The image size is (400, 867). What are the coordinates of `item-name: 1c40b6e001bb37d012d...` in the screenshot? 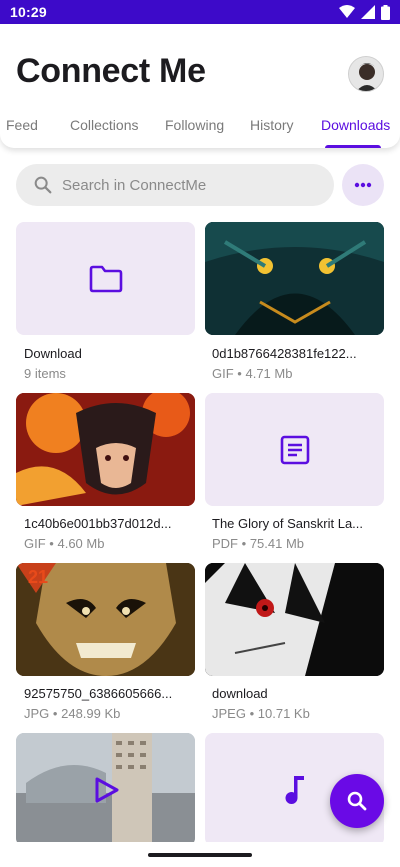 It's located at (98, 523).